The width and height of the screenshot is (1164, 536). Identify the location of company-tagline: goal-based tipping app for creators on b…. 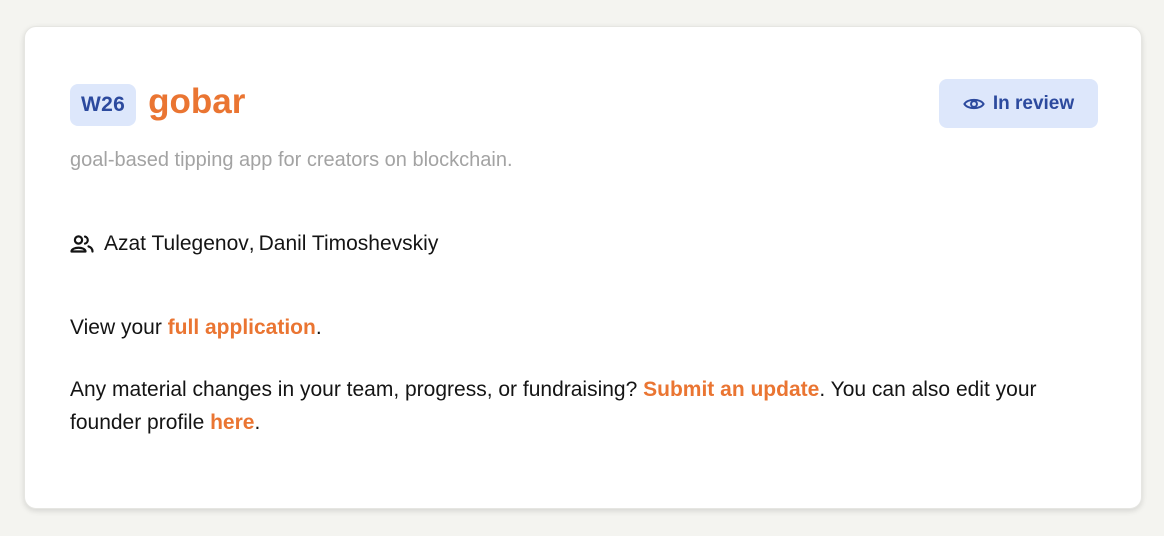
(291, 160).